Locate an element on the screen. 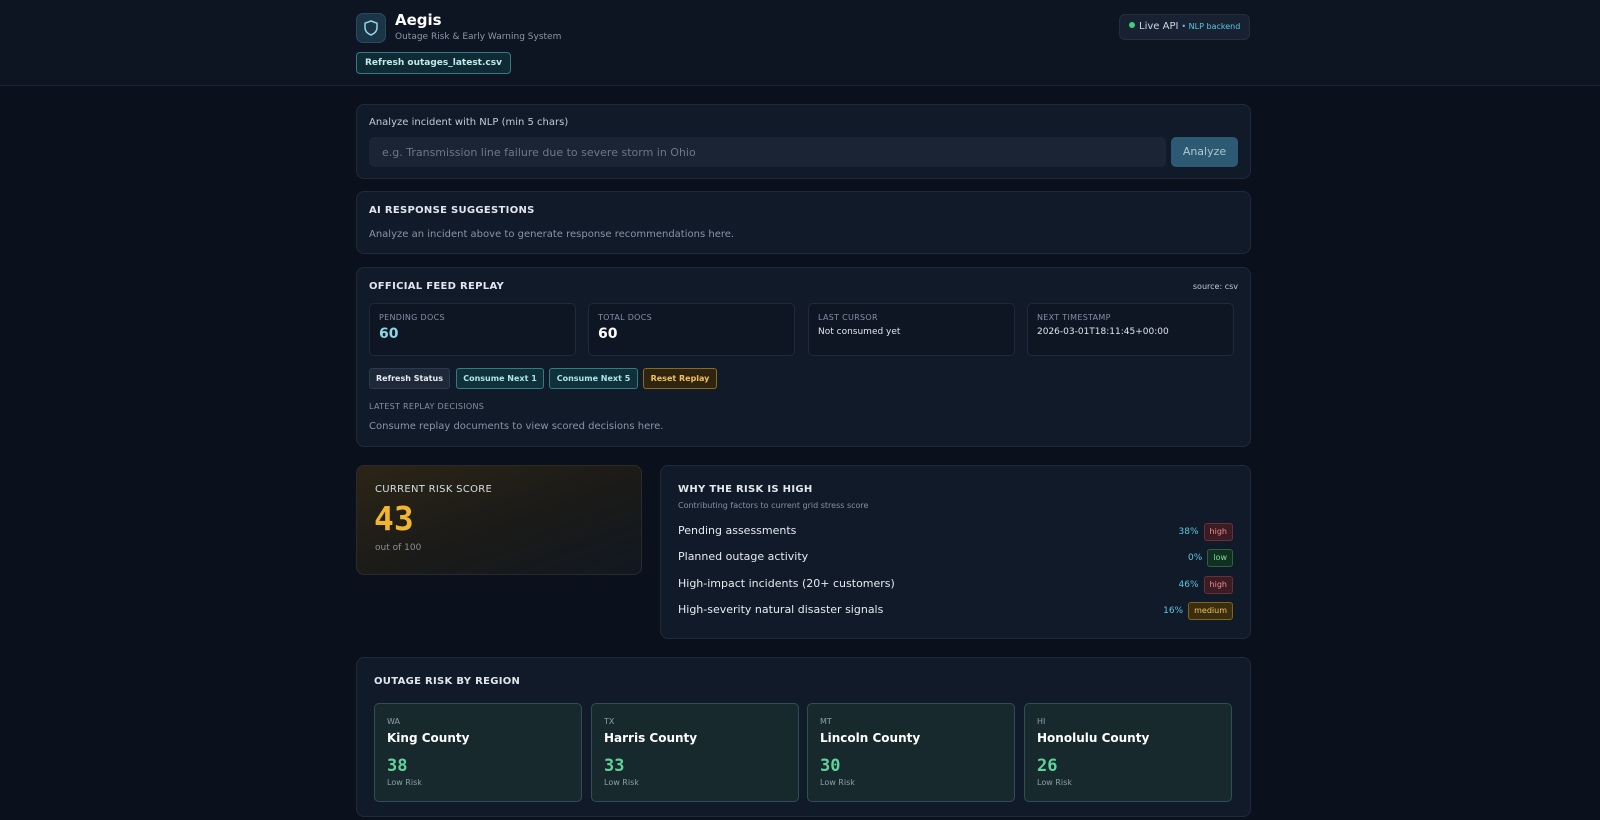 The height and width of the screenshot is (820, 1600). region-state: WA is located at coordinates (393, 721).